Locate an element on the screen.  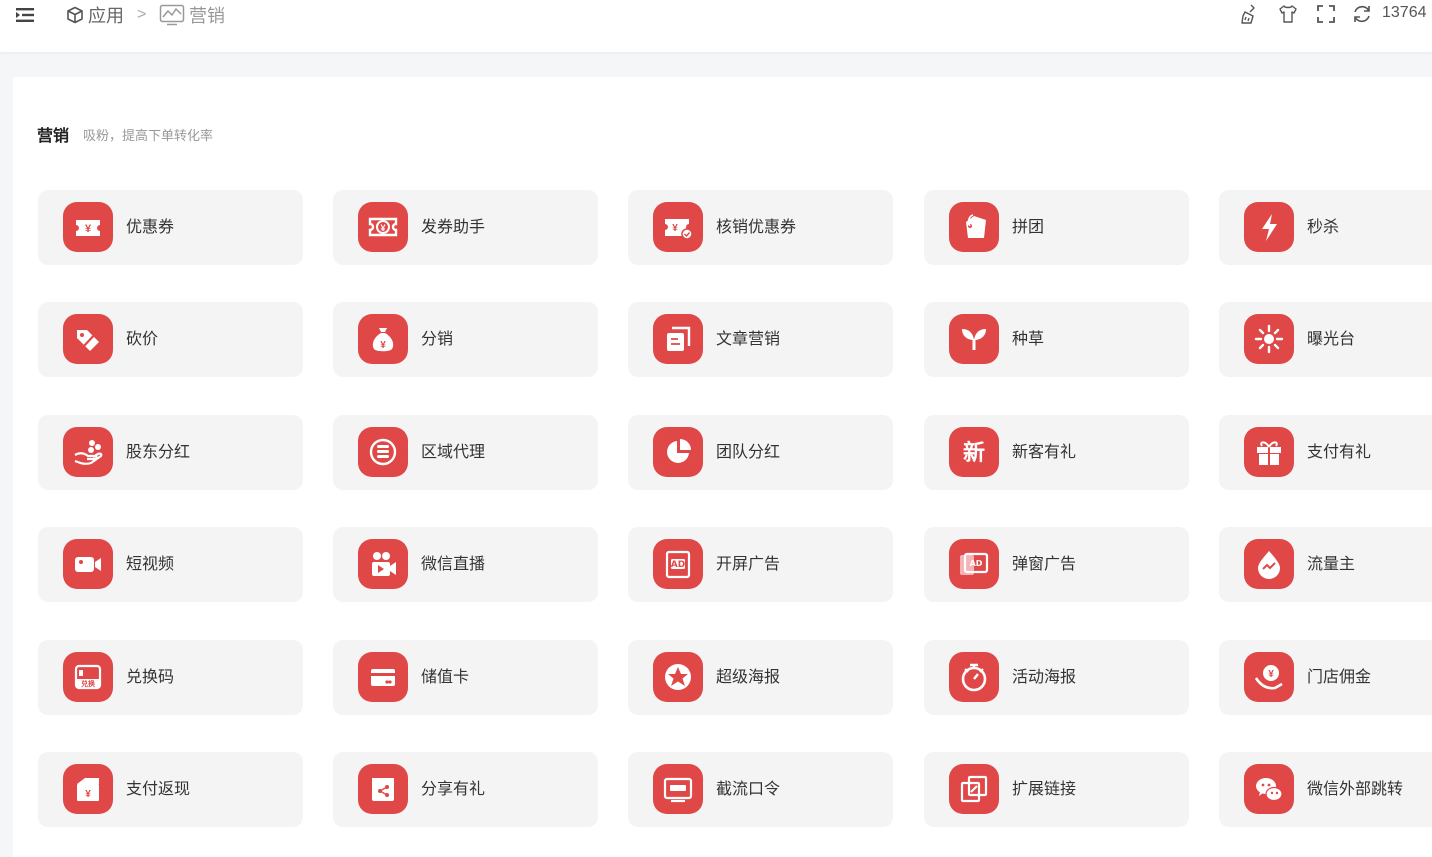
coupon-verify-icon: ¥ is located at coordinates (678, 227).